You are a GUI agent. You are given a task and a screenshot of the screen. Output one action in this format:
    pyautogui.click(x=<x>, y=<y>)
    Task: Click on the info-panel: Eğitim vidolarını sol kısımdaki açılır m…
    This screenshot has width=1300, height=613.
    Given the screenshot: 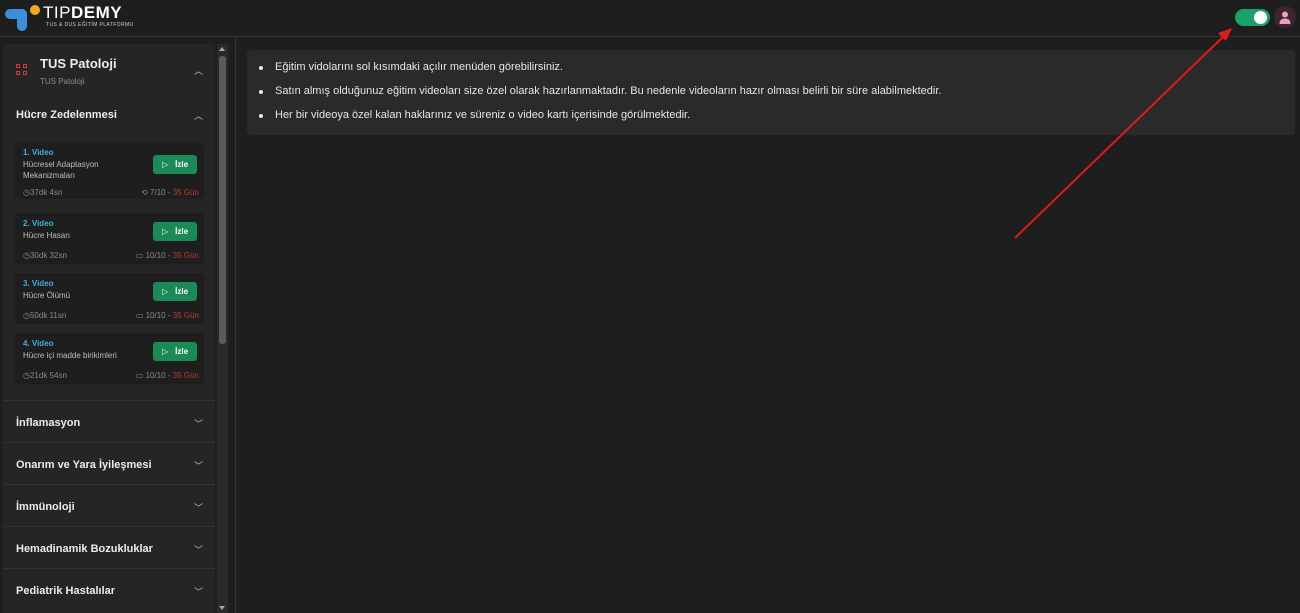 What is the action you would take?
    pyautogui.click(x=771, y=92)
    